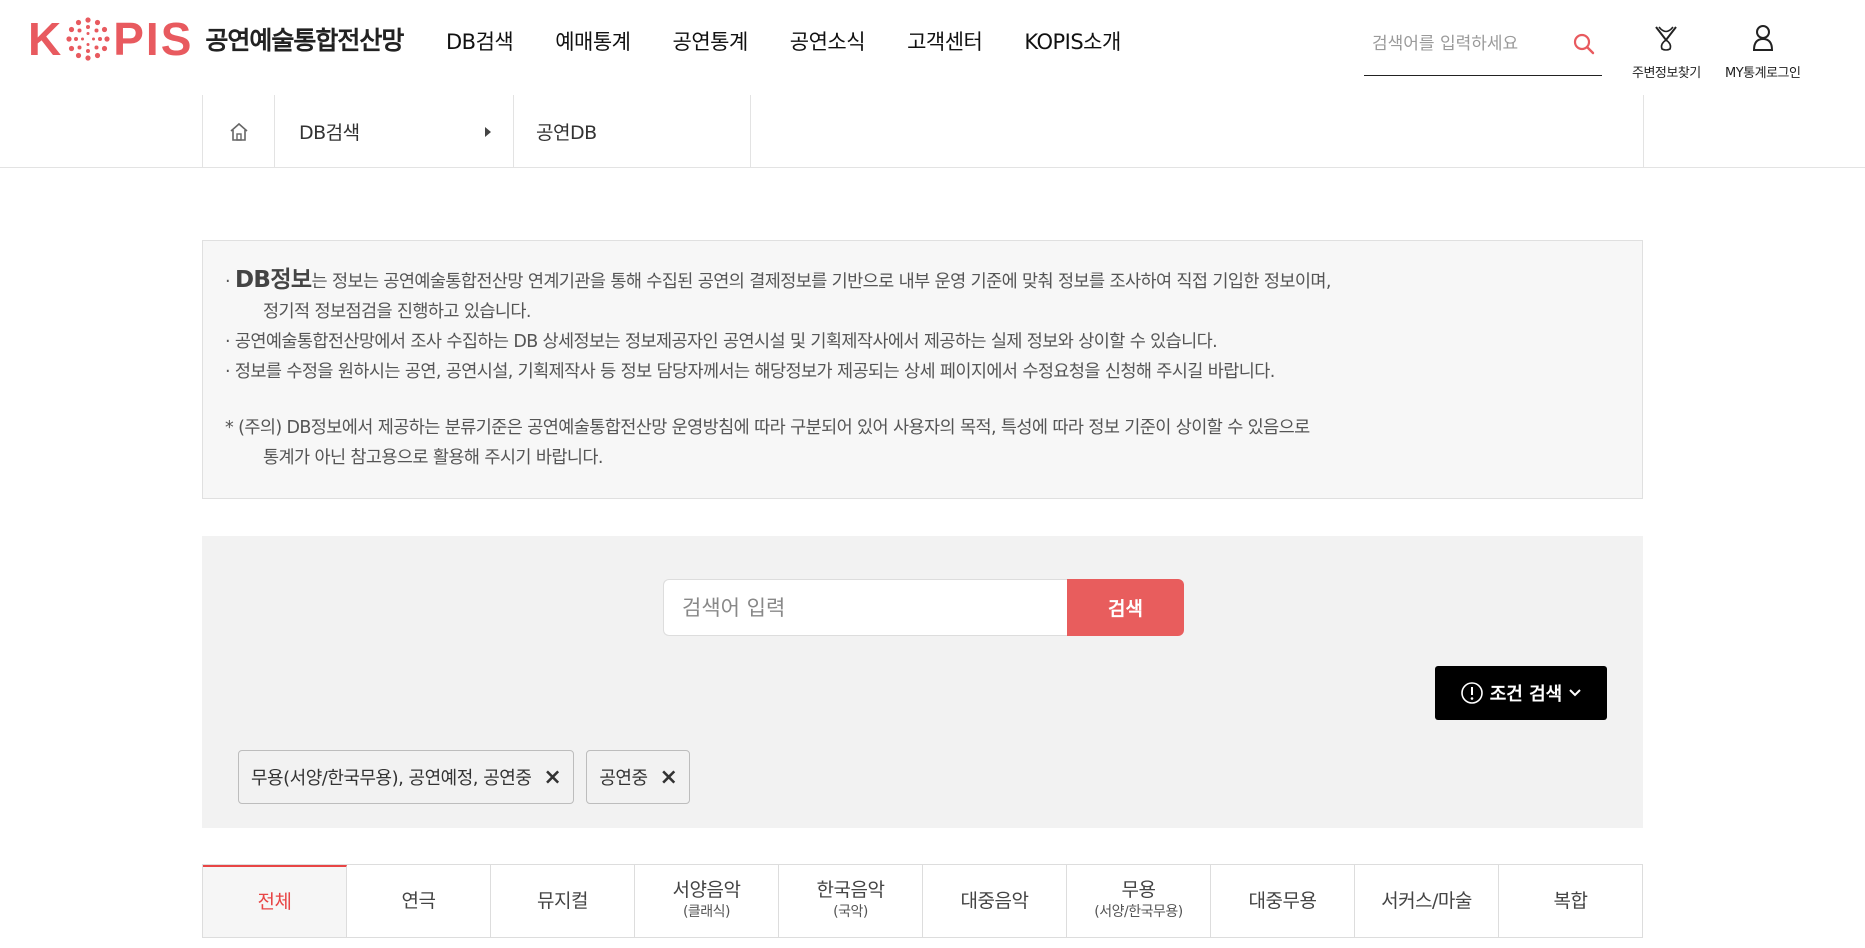  What do you see at coordinates (865, 607) in the screenshot?
I see `keyword-search-input` at bounding box center [865, 607].